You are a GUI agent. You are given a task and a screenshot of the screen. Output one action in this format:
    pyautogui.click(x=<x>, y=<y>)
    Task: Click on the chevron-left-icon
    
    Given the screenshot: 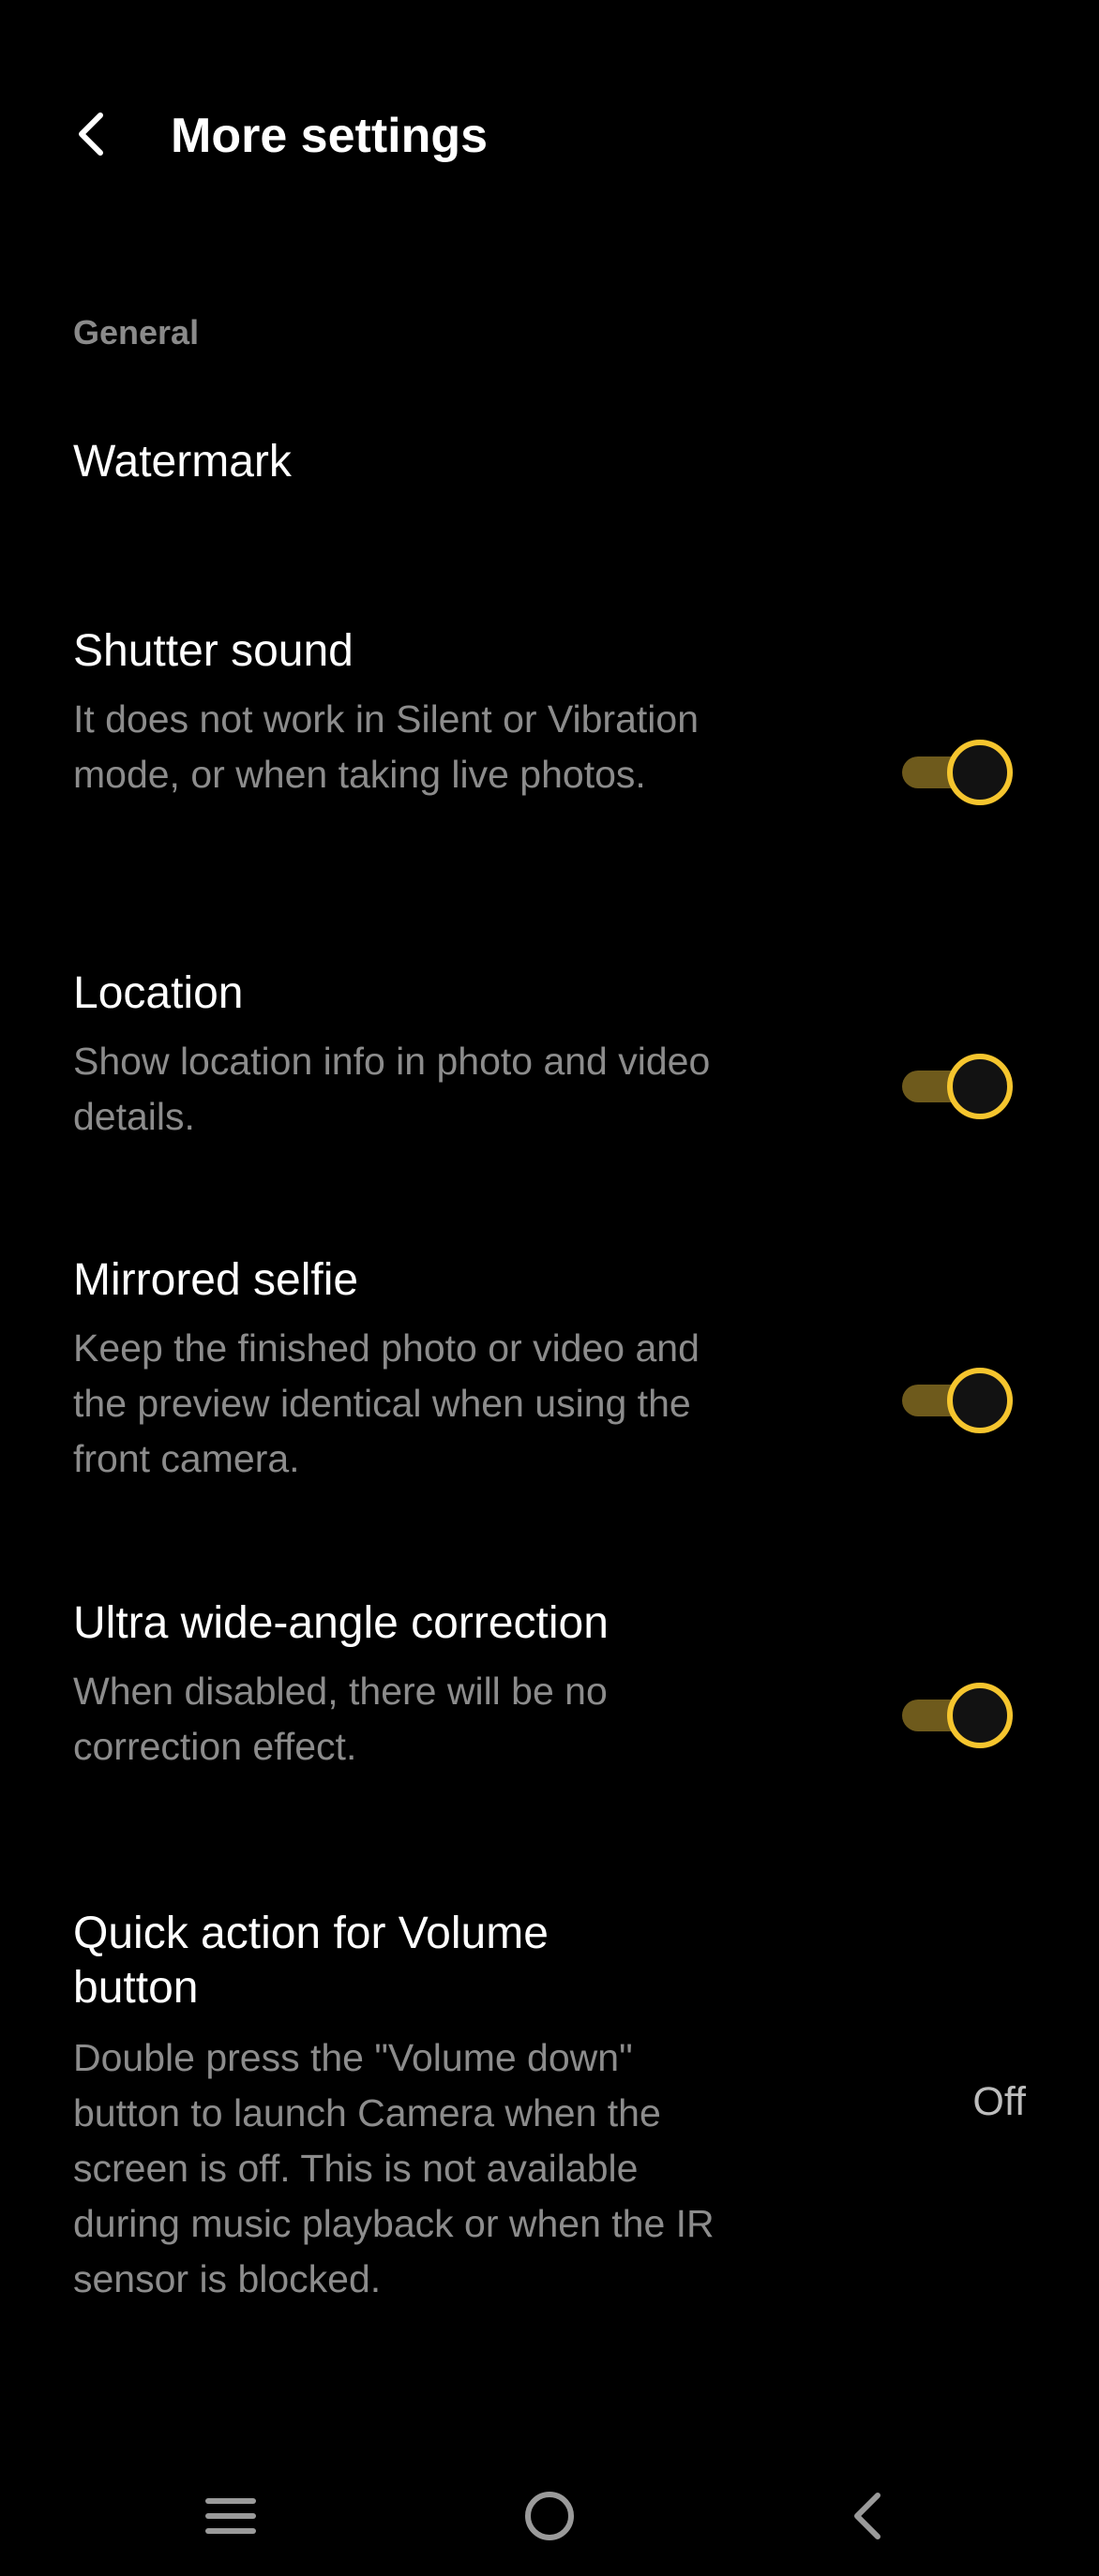 What is the action you would take?
    pyautogui.click(x=91, y=134)
    